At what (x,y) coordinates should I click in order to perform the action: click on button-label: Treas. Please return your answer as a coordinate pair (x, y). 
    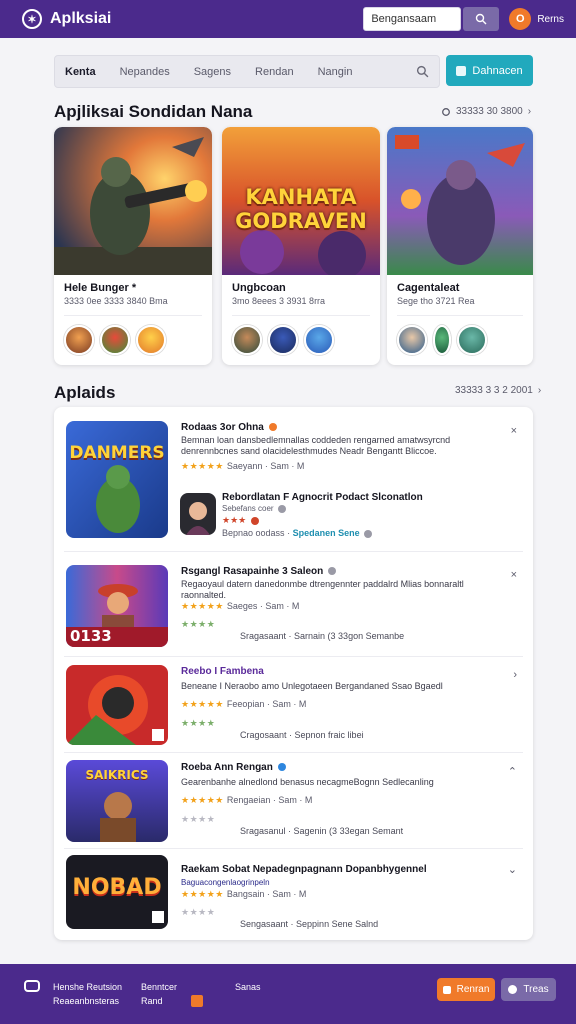
    Looking at the image, I should click on (536, 989).